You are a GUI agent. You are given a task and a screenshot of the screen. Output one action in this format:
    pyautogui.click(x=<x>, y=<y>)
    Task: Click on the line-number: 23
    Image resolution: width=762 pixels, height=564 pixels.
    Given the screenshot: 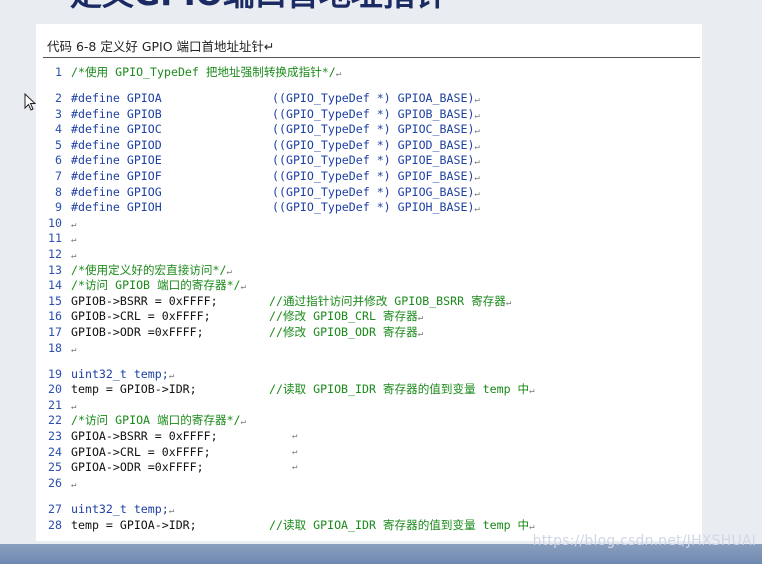 What is the action you would take?
    pyautogui.click(x=55, y=436)
    